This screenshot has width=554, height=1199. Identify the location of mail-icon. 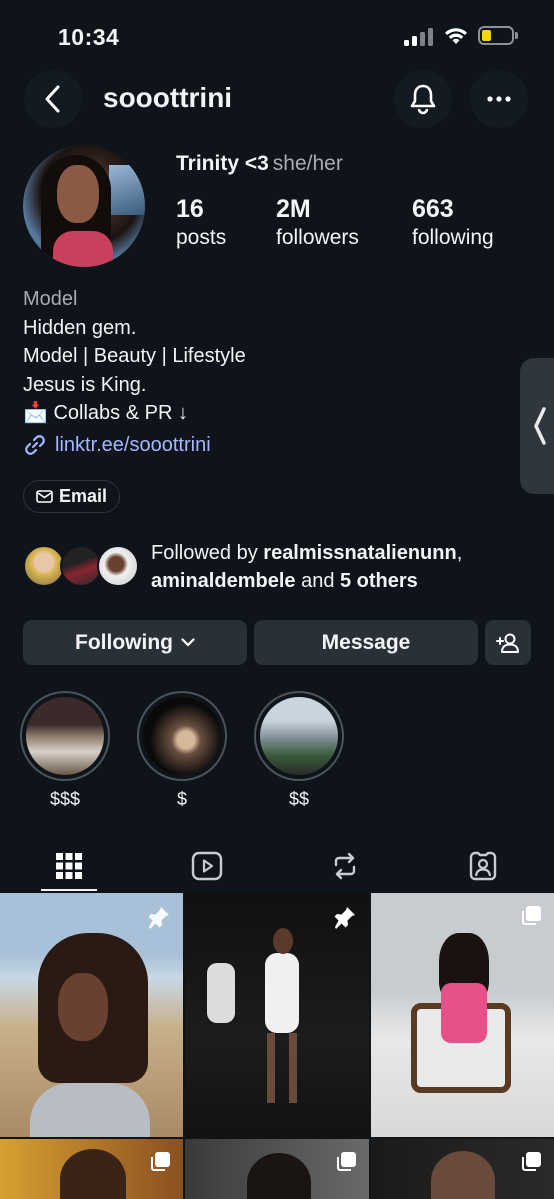
(44, 496).